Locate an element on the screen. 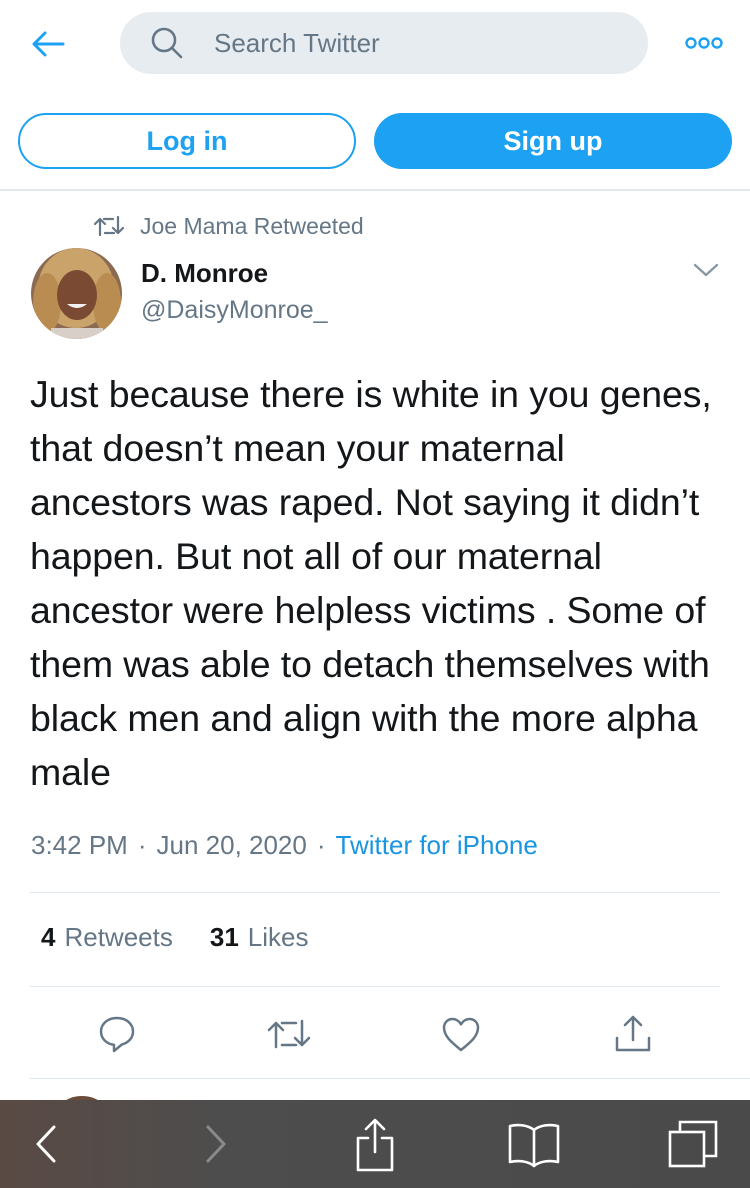  login-button: Log in is located at coordinates (187, 141).